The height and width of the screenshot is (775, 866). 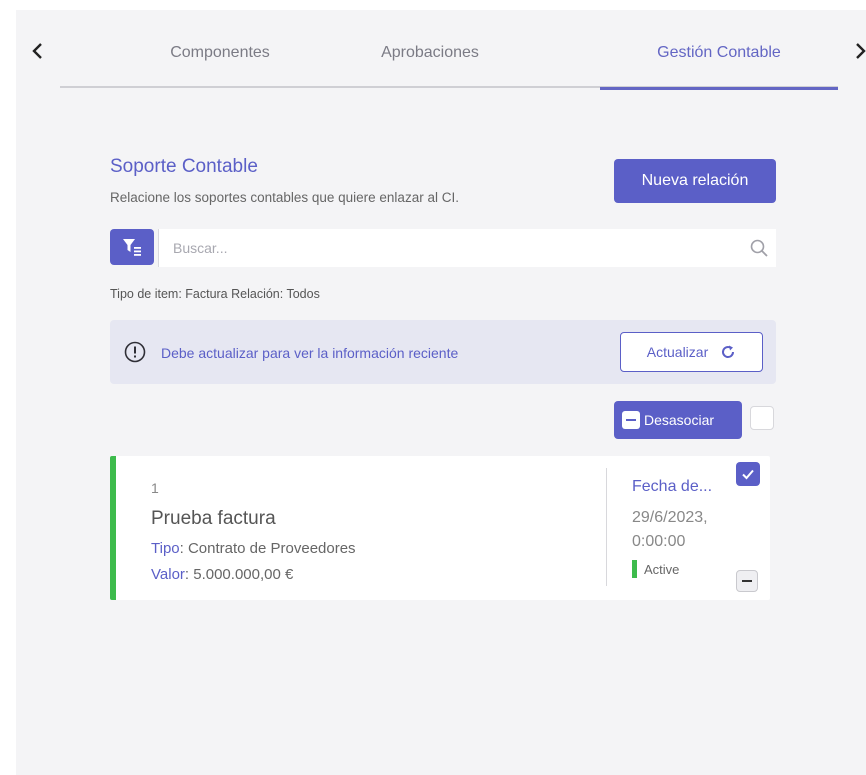 I want to click on tab-aprobaciones: Aprobaciones, so click(x=430, y=62).